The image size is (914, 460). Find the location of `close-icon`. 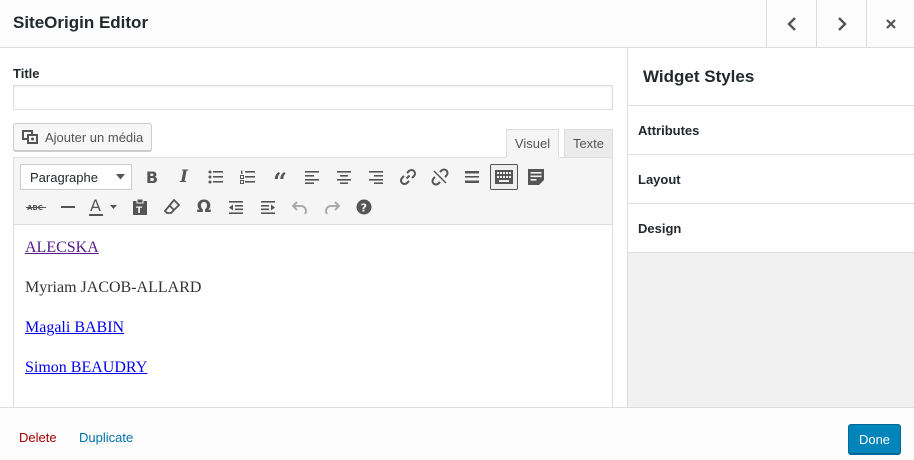

close-icon is located at coordinates (890, 23).